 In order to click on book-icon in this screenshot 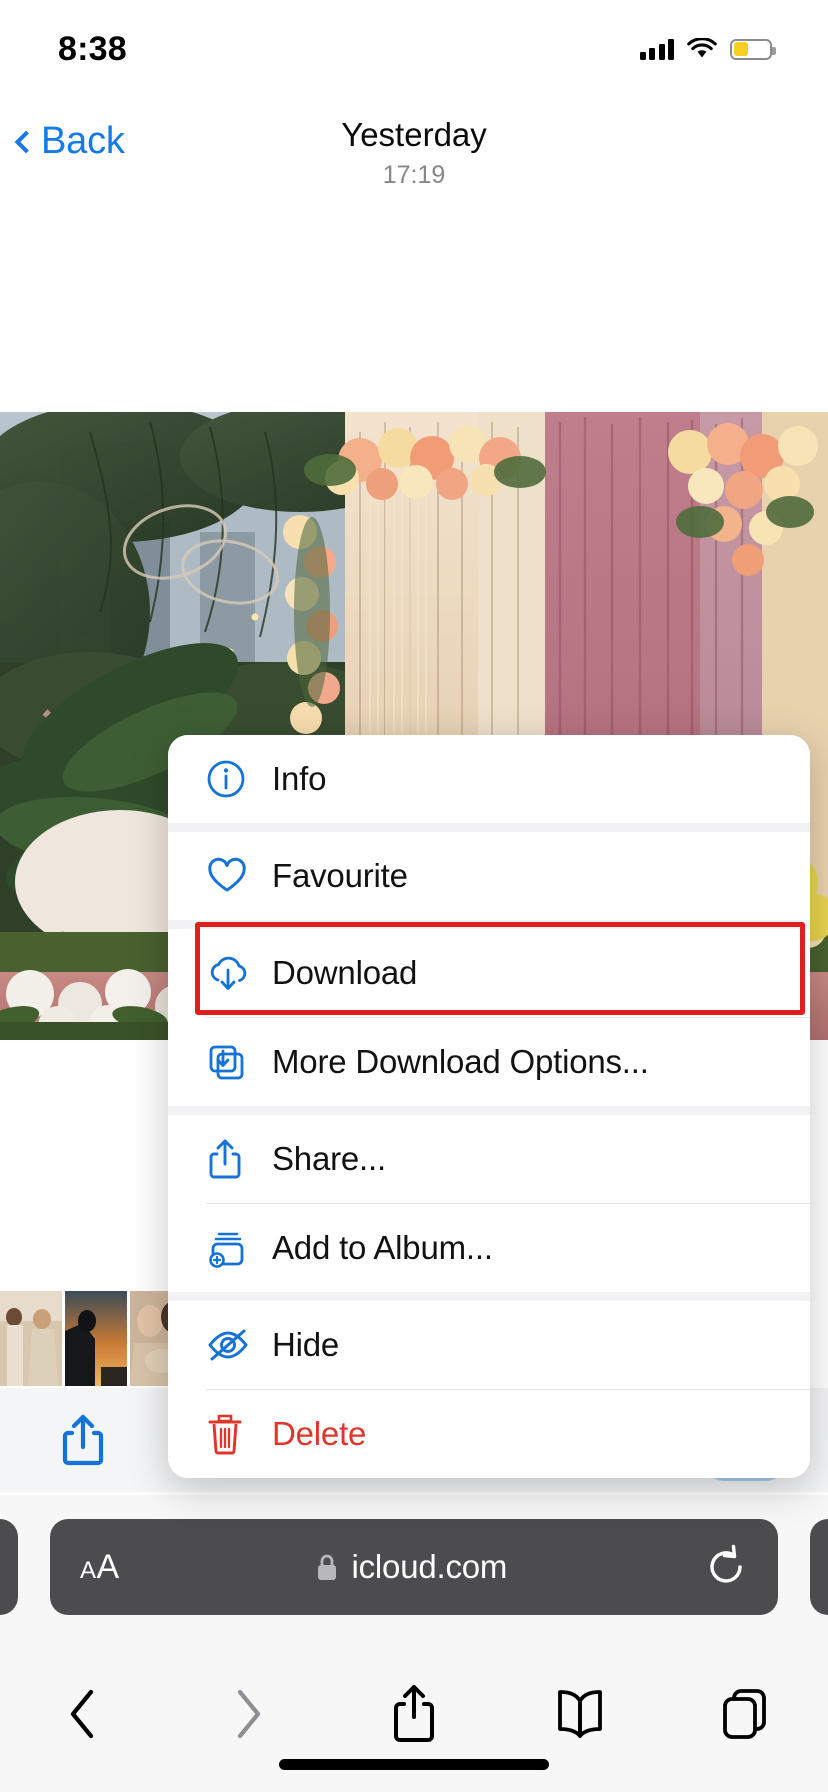, I will do `click(579, 1714)`.